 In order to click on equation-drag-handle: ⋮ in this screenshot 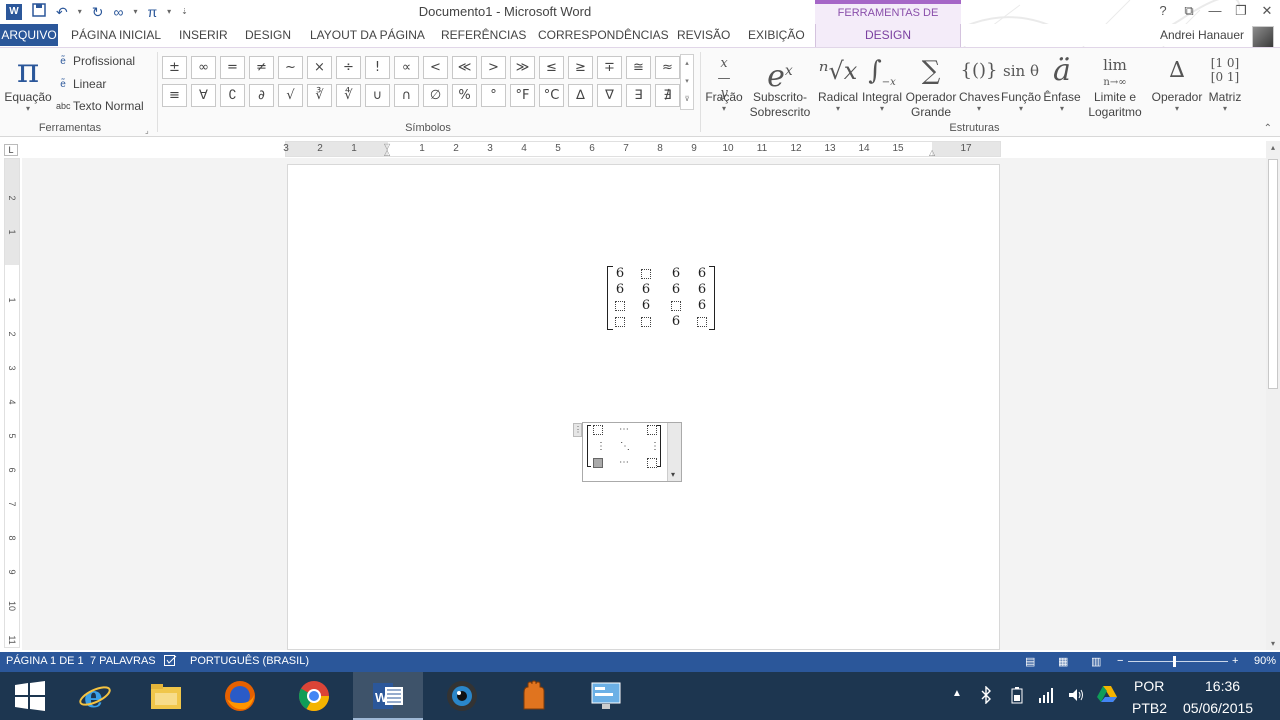, I will do `click(577, 430)`.